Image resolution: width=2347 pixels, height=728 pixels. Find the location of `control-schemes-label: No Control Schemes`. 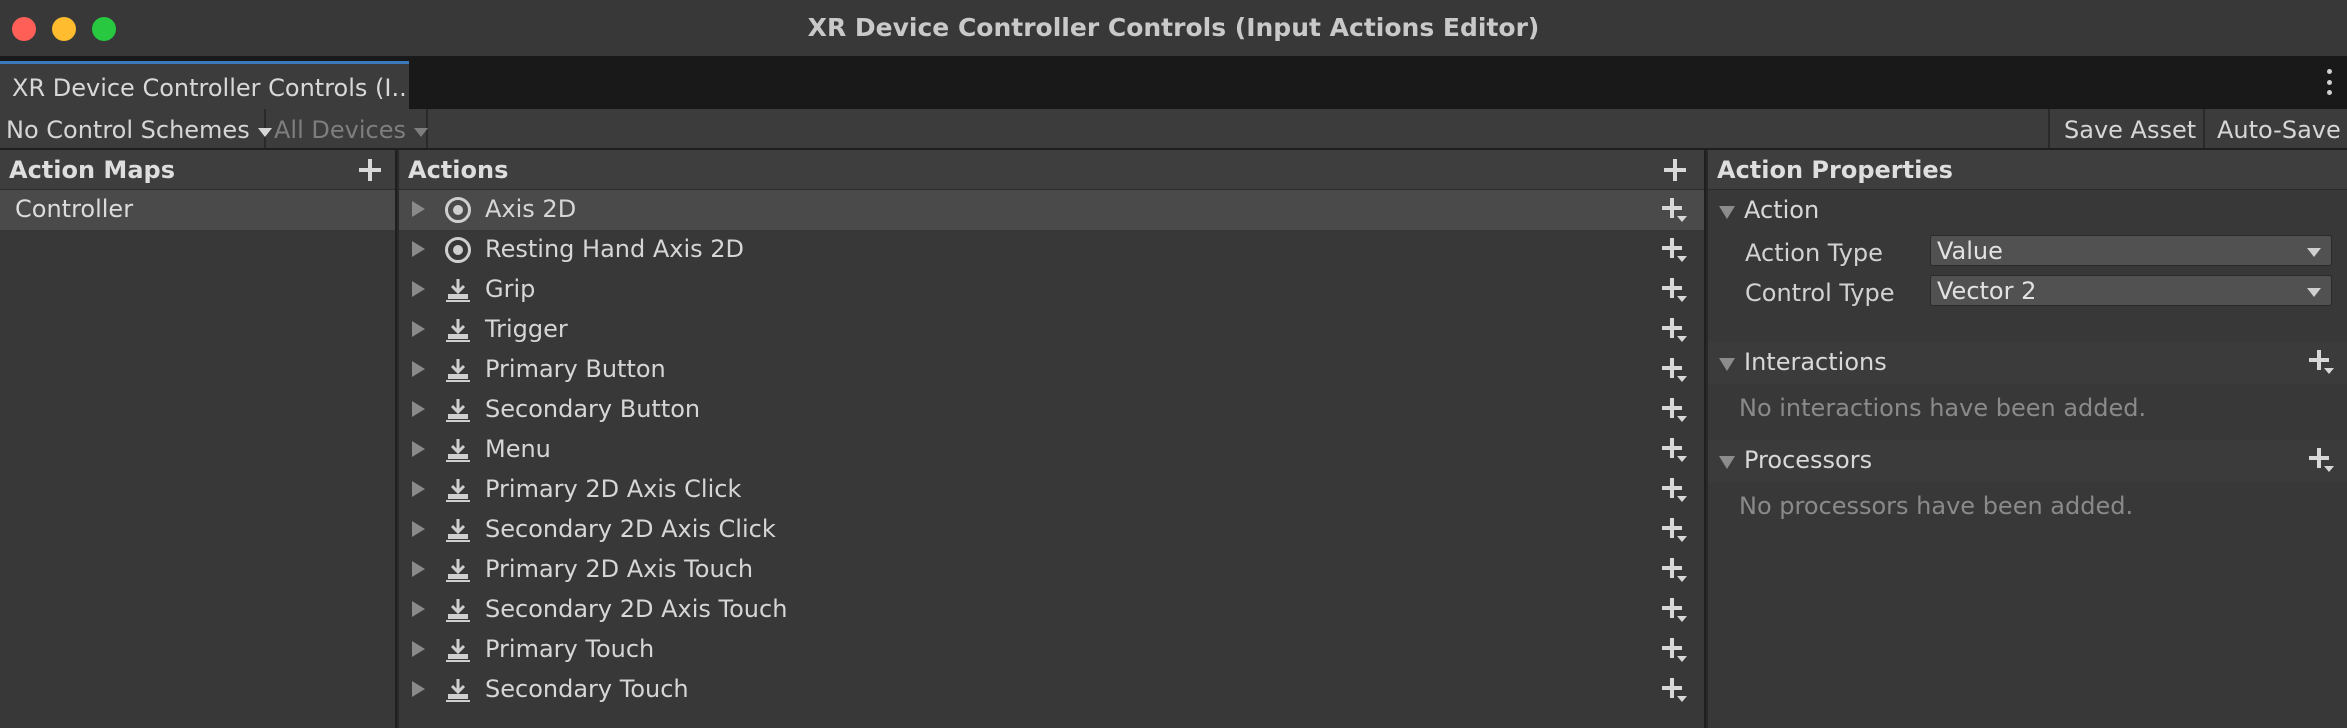

control-schemes-label: No Control Schemes is located at coordinates (128, 130).